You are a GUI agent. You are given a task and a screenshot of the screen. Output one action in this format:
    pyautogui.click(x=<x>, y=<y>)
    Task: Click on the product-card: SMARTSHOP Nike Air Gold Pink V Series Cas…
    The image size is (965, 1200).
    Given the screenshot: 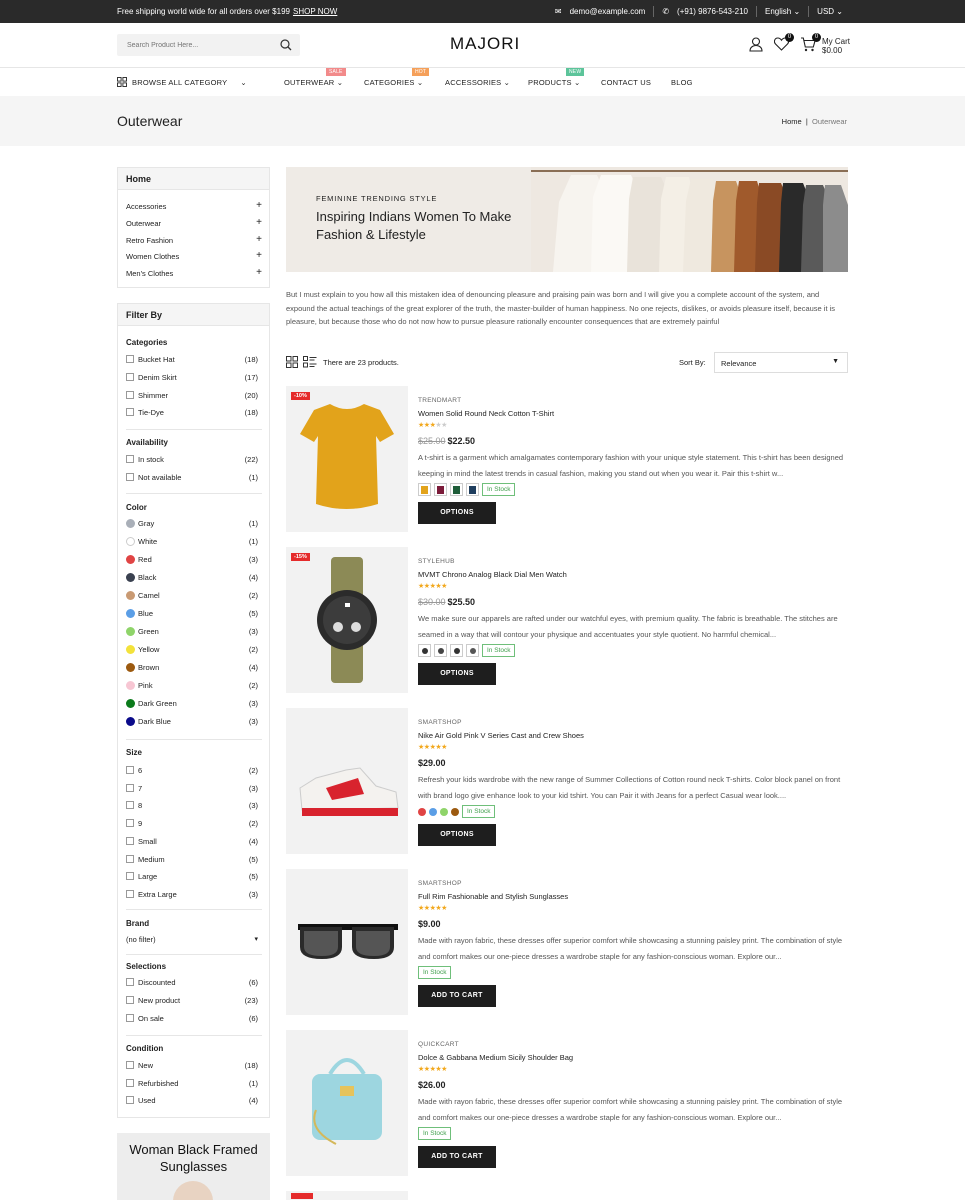 What is the action you would take?
    pyautogui.click(x=567, y=781)
    